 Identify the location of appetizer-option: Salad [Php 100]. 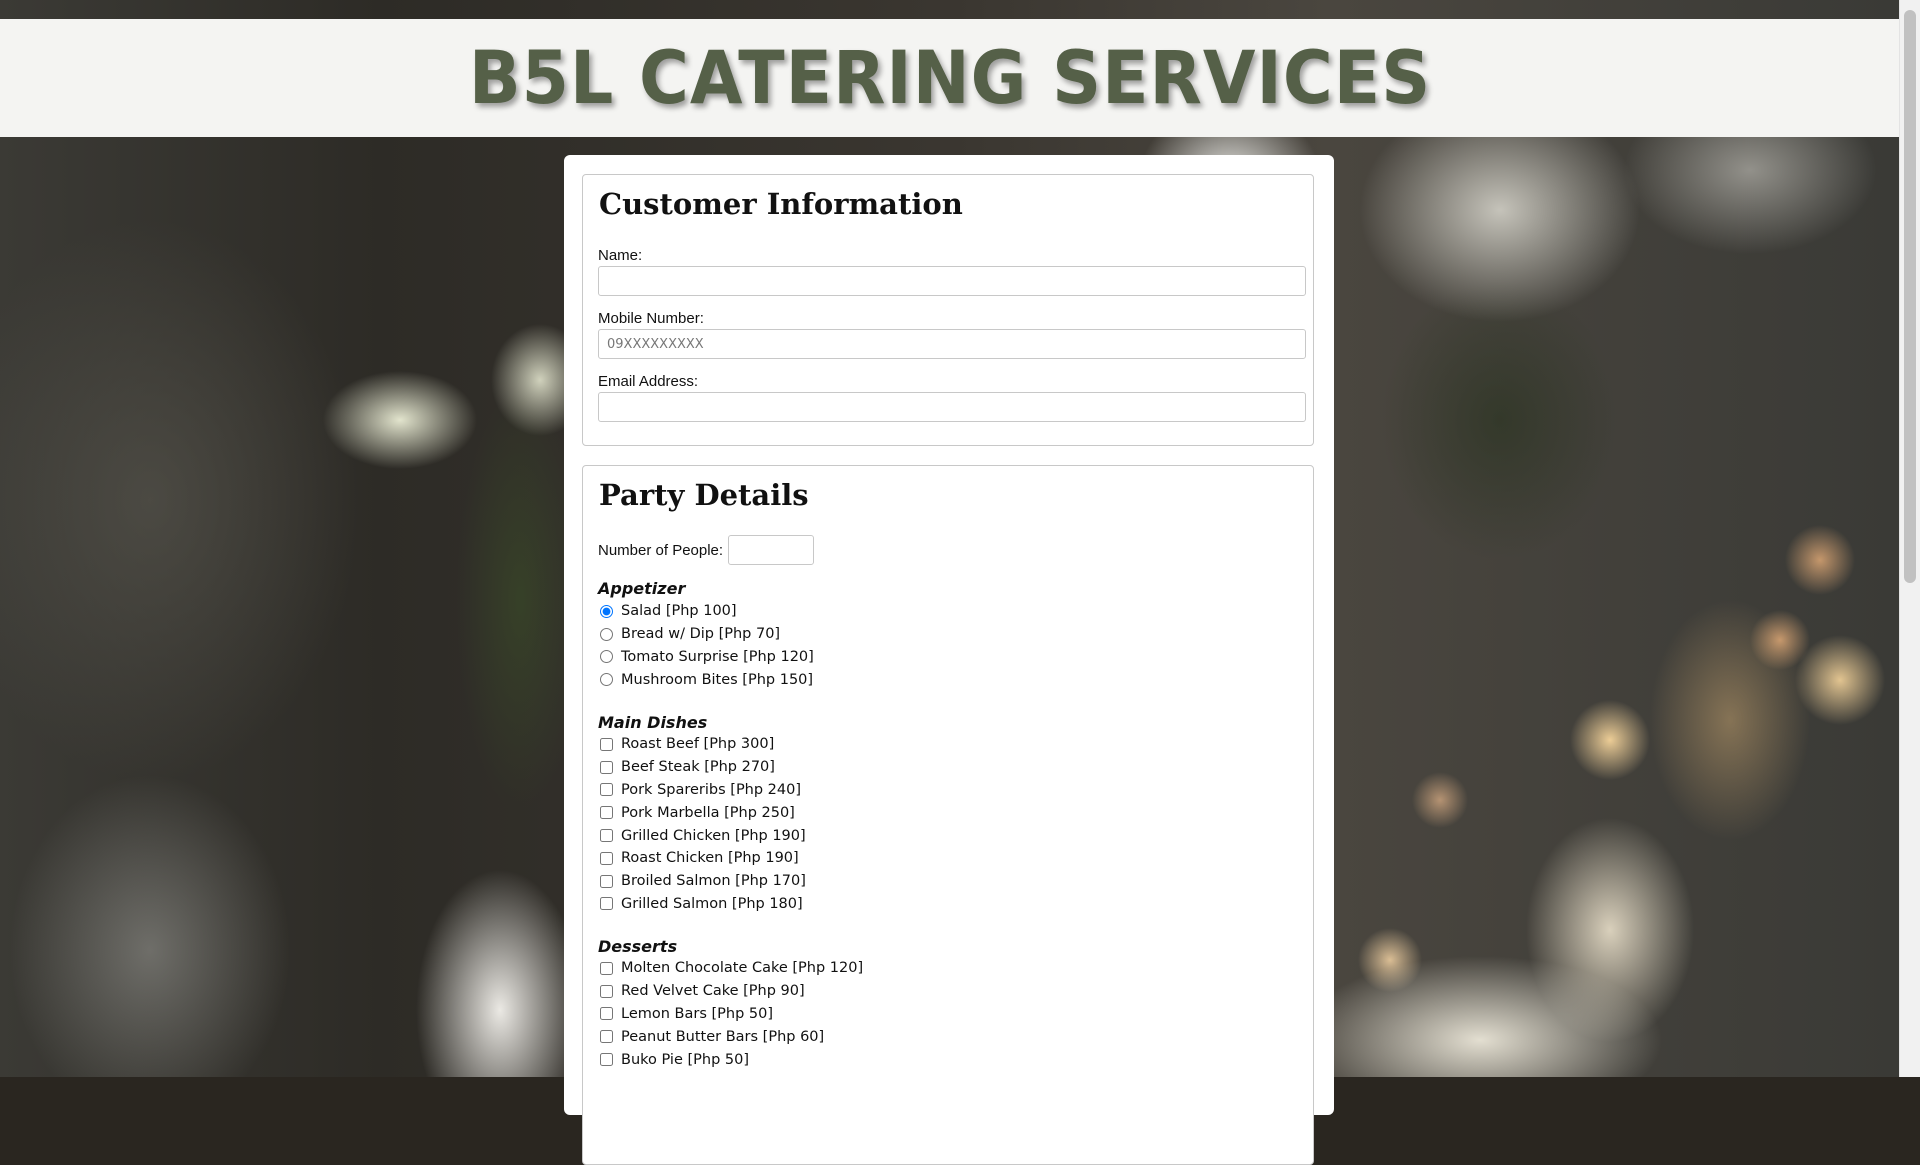
(707, 611).